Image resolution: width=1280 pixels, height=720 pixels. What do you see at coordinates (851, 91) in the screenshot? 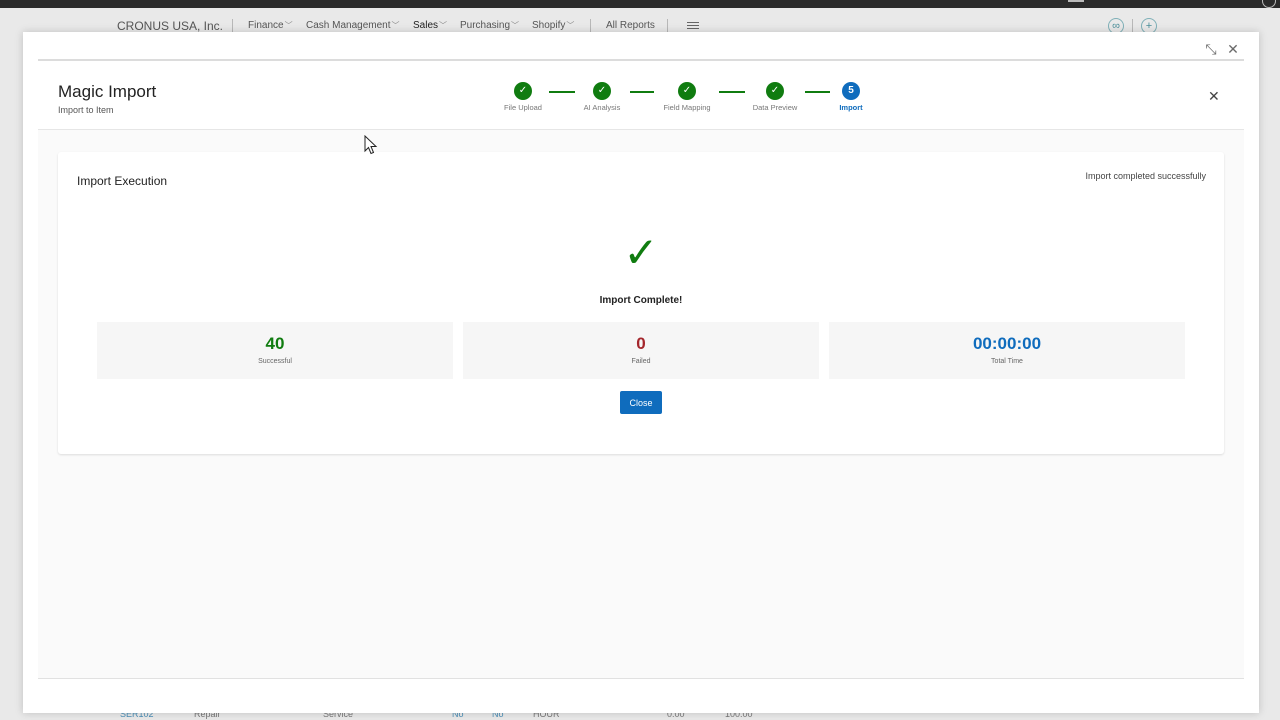
I see `step-number: 5` at bounding box center [851, 91].